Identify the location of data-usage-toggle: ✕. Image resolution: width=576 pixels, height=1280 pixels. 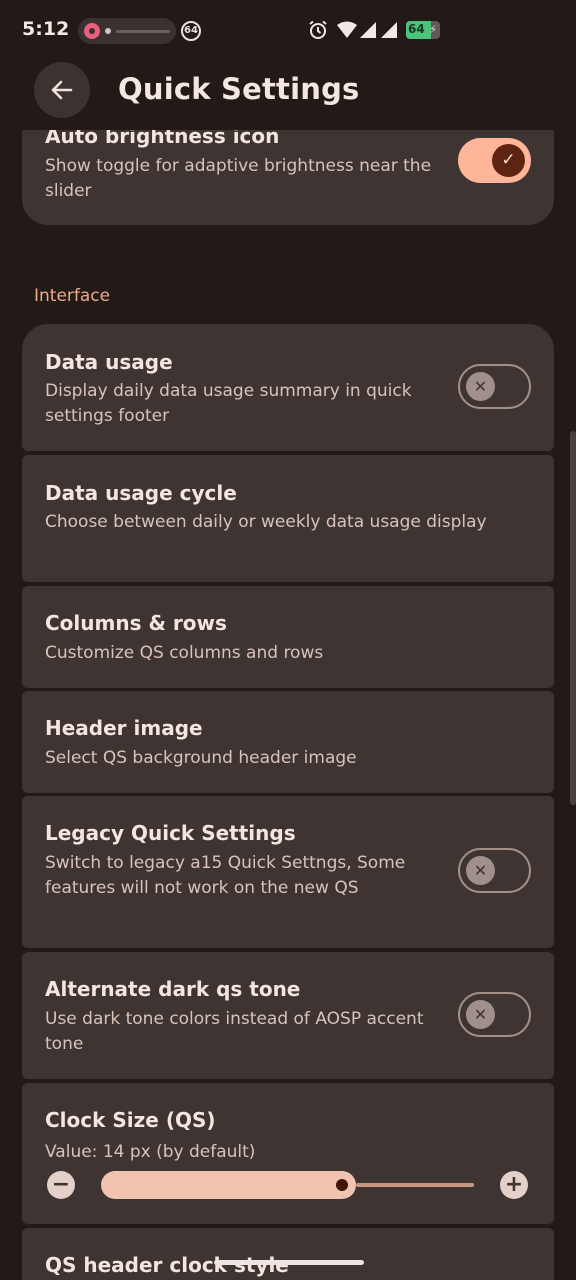
(494, 386).